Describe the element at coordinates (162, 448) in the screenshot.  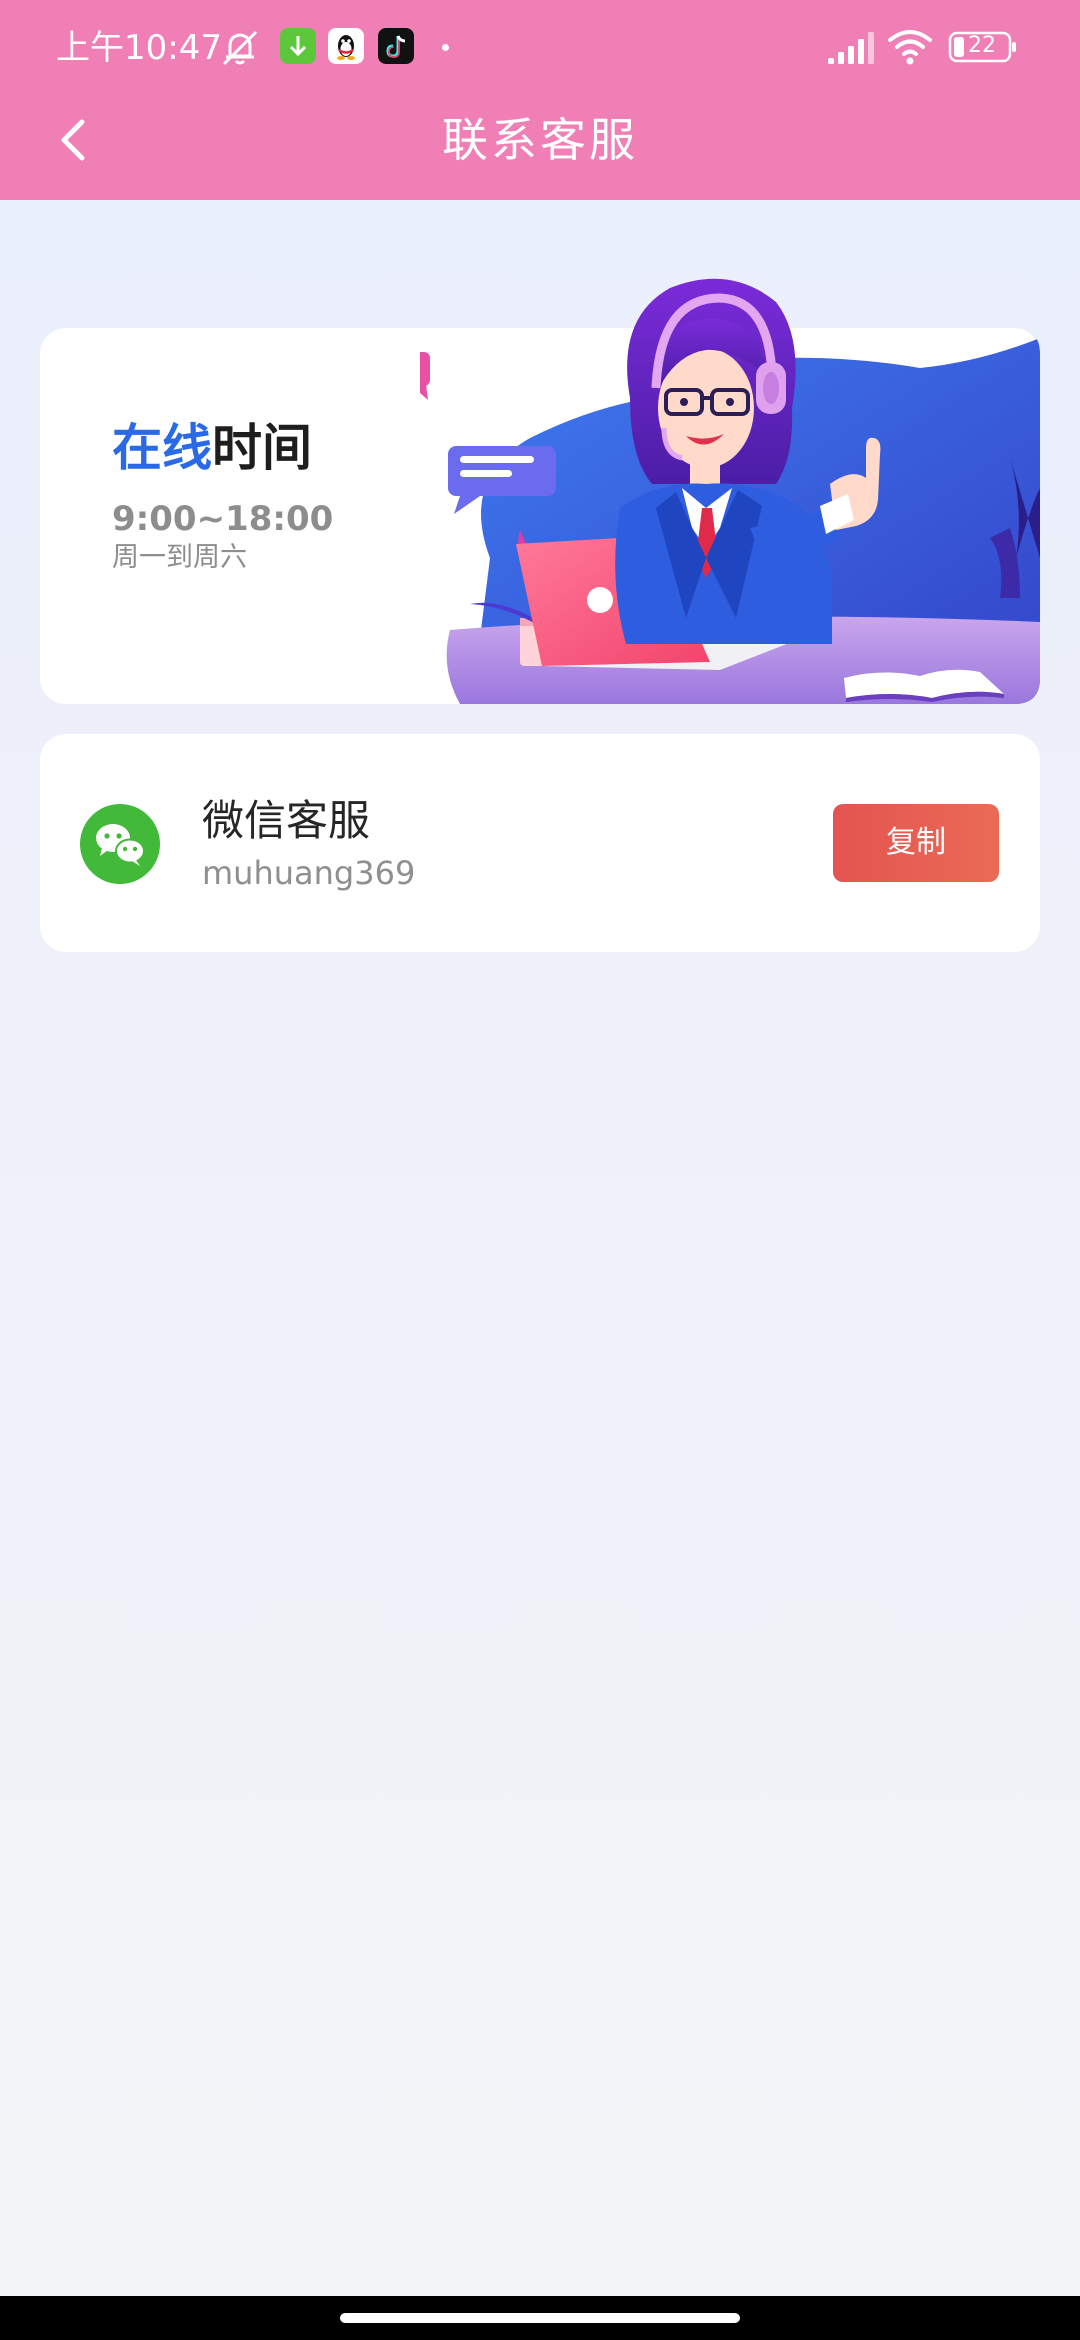
I see `online-hours-title-highlight: 在线` at that location.